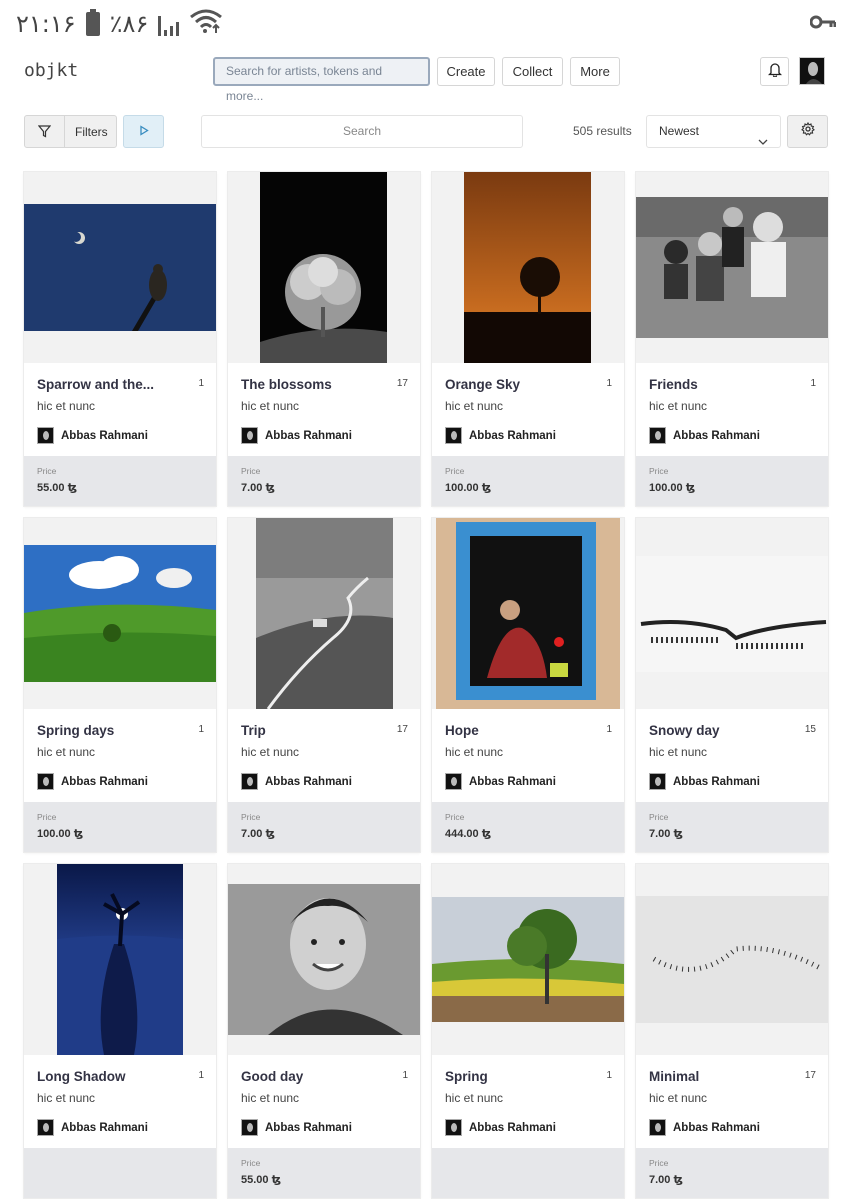 The width and height of the screenshot is (850, 1199). I want to click on token-title: Good day, so click(306, 1076).